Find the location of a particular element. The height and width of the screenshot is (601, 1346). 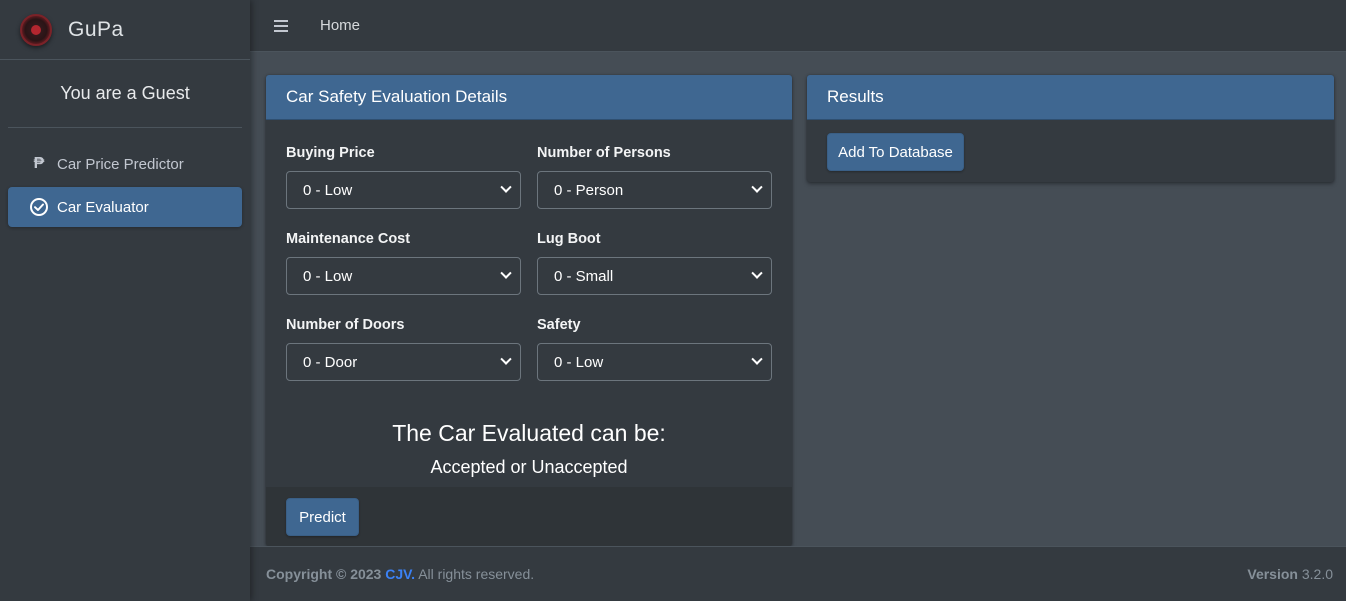

lug-boot-select: 0 - Small is located at coordinates (654, 276).